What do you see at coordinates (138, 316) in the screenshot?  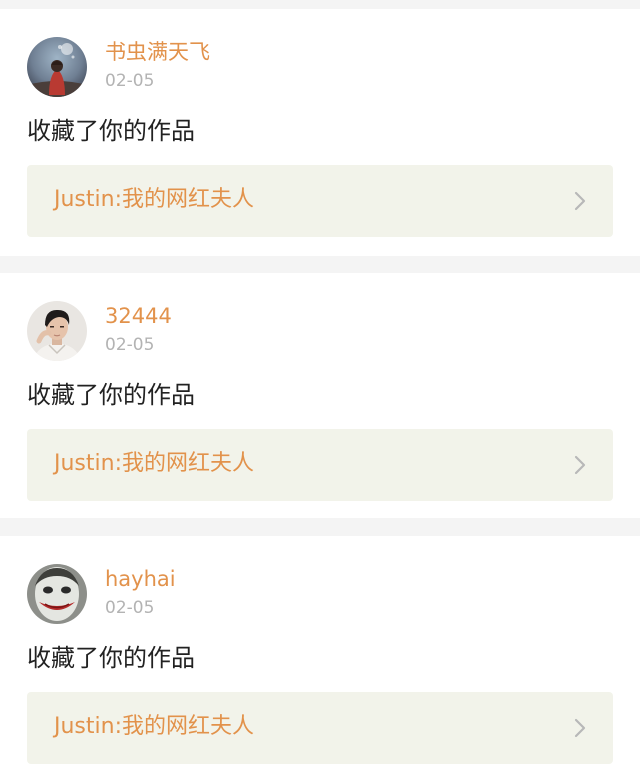 I see `username: 32444` at bounding box center [138, 316].